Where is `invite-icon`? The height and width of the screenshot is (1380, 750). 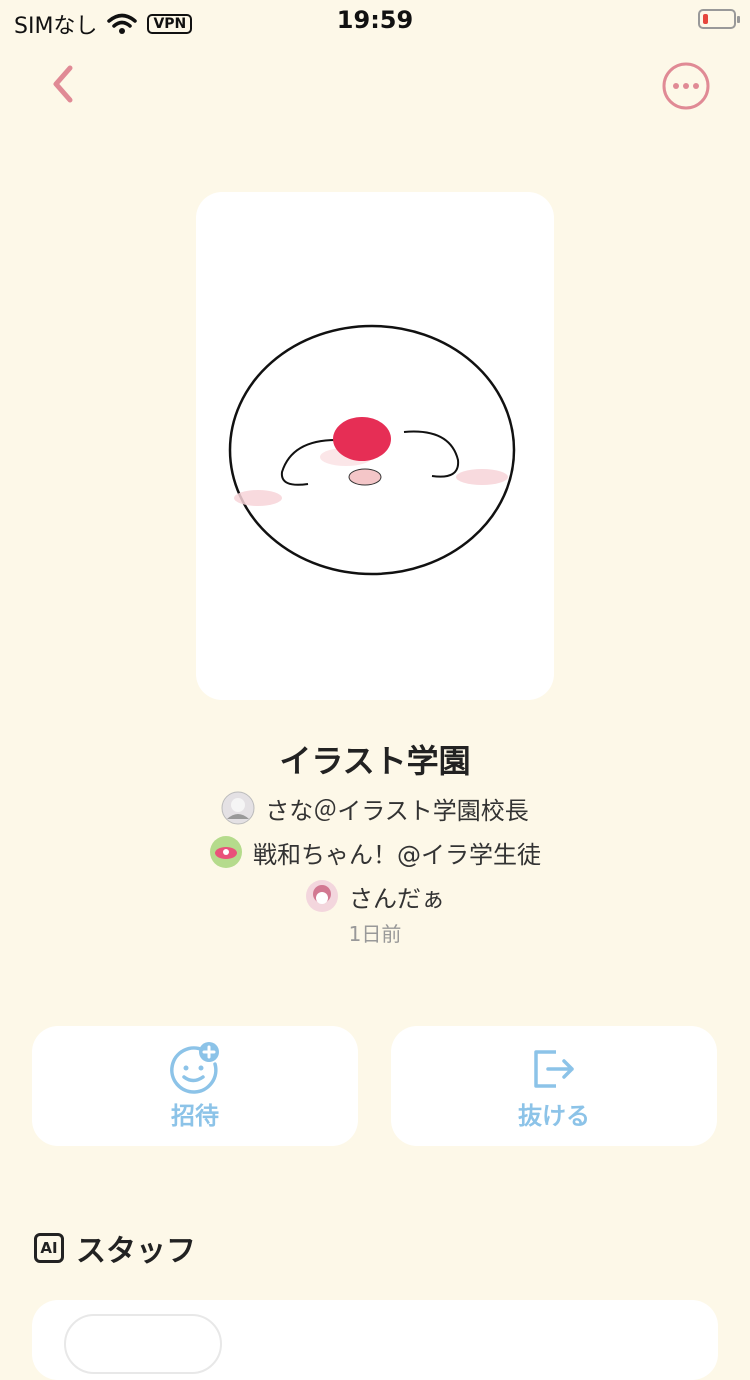 invite-icon is located at coordinates (194, 1068).